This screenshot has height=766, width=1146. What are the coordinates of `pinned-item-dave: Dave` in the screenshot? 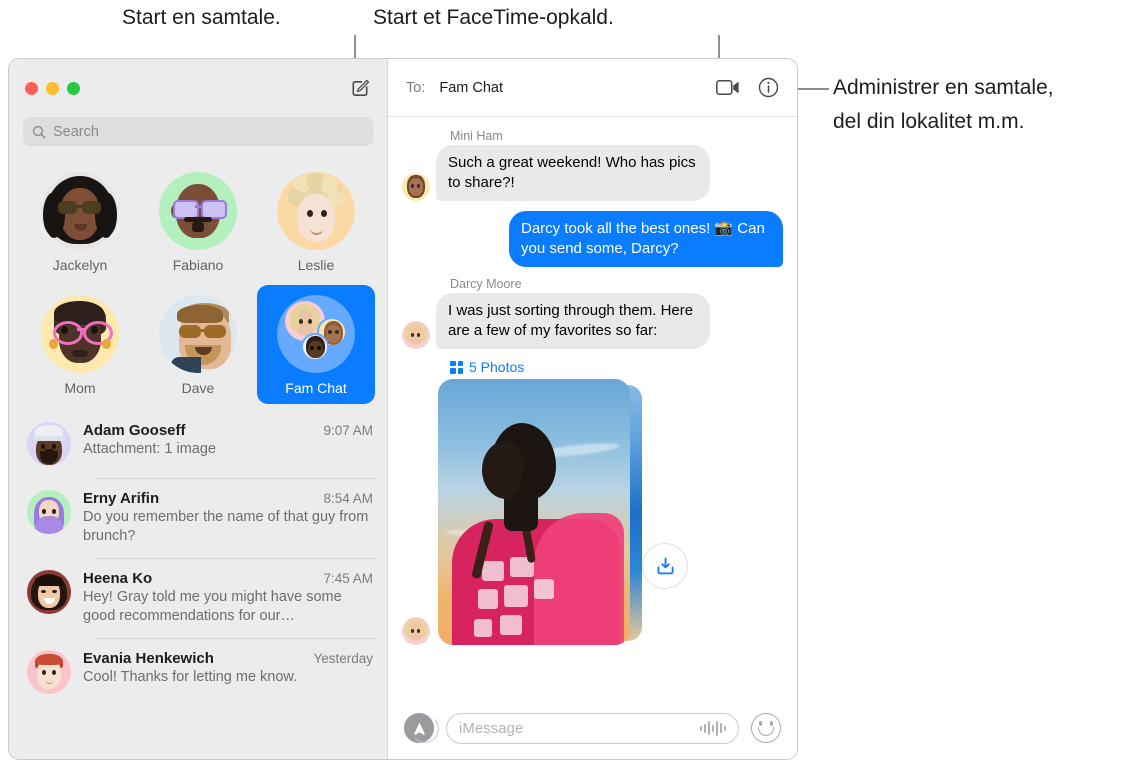 It's located at (198, 344).